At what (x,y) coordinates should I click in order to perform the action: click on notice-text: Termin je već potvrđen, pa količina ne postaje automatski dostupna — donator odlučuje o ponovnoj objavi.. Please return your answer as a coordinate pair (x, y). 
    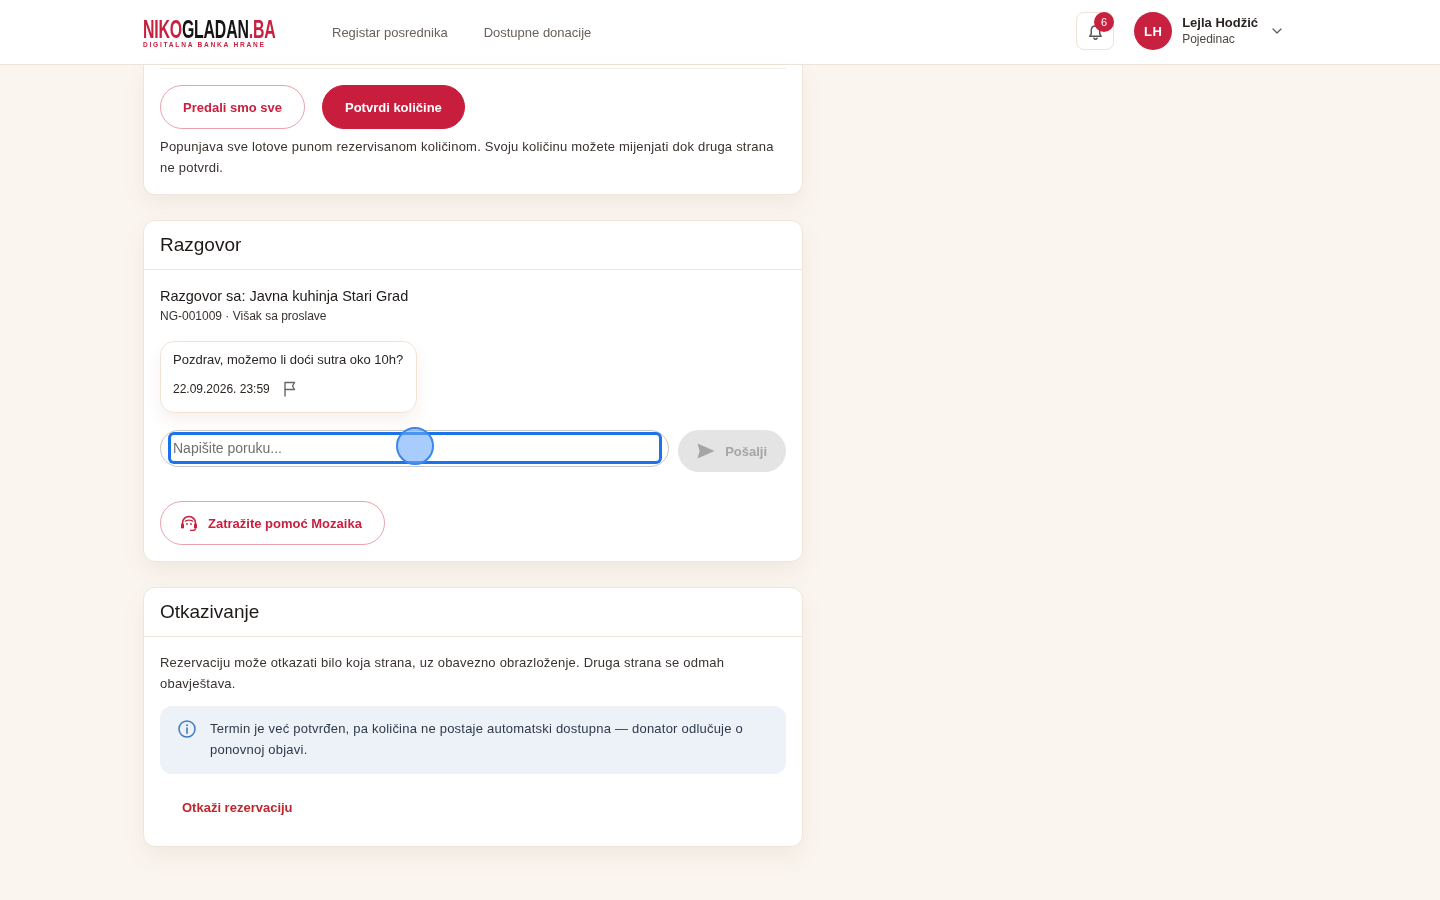
    Looking at the image, I should click on (477, 739).